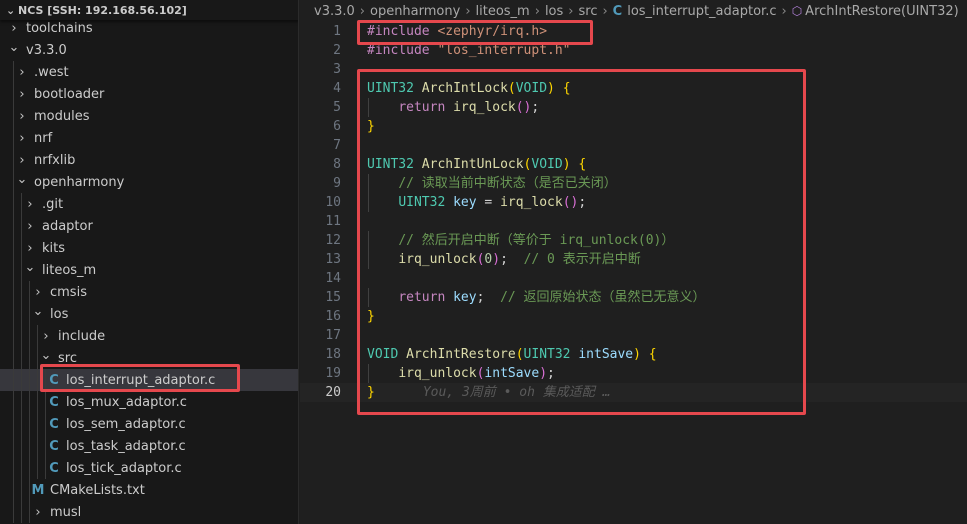 This screenshot has width=967, height=524. What do you see at coordinates (633, 354) in the screenshot?
I see `code-line: 18 VOID ArchIntRestore(UINT32 intSave) {` at bounding box center [633, 354].